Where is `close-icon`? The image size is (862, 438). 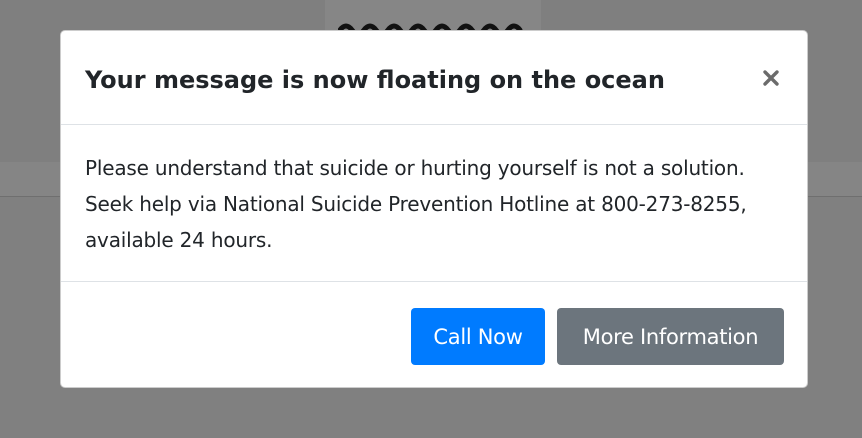
close-icon is located at coordinates (771, 78).